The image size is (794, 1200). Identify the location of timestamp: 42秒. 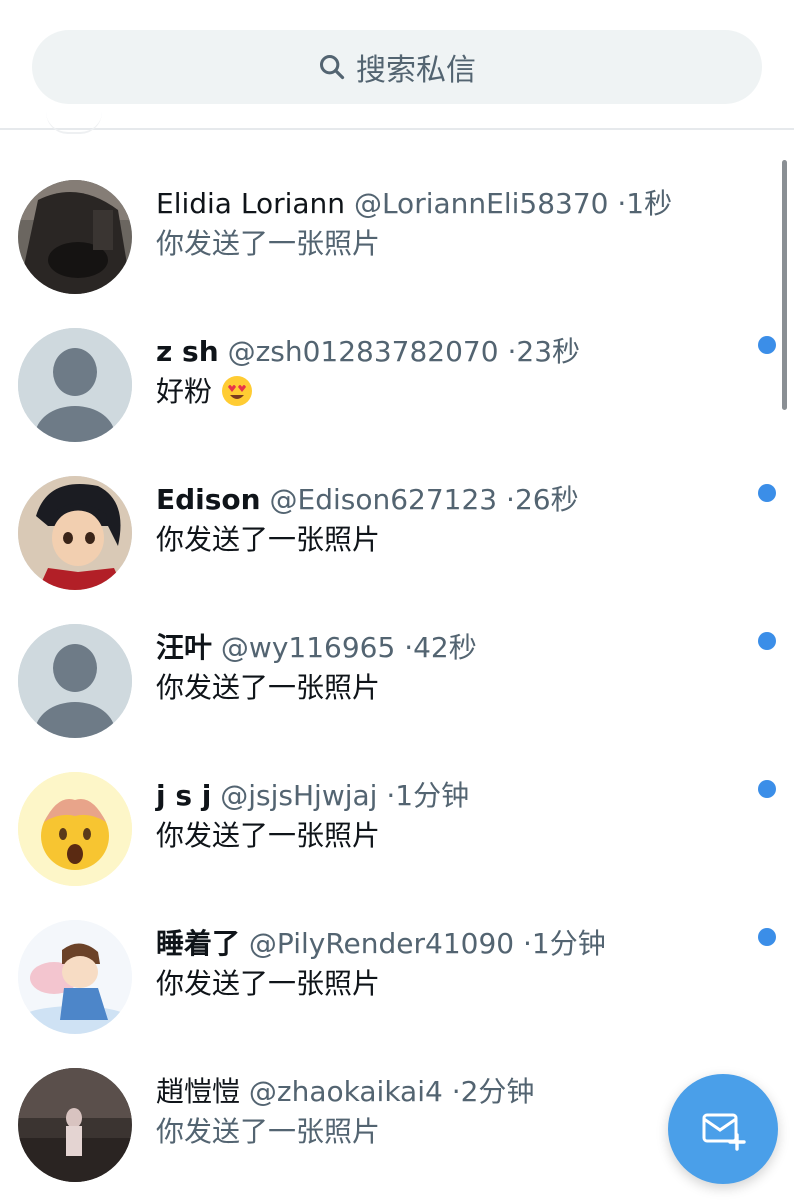
(445, 647).